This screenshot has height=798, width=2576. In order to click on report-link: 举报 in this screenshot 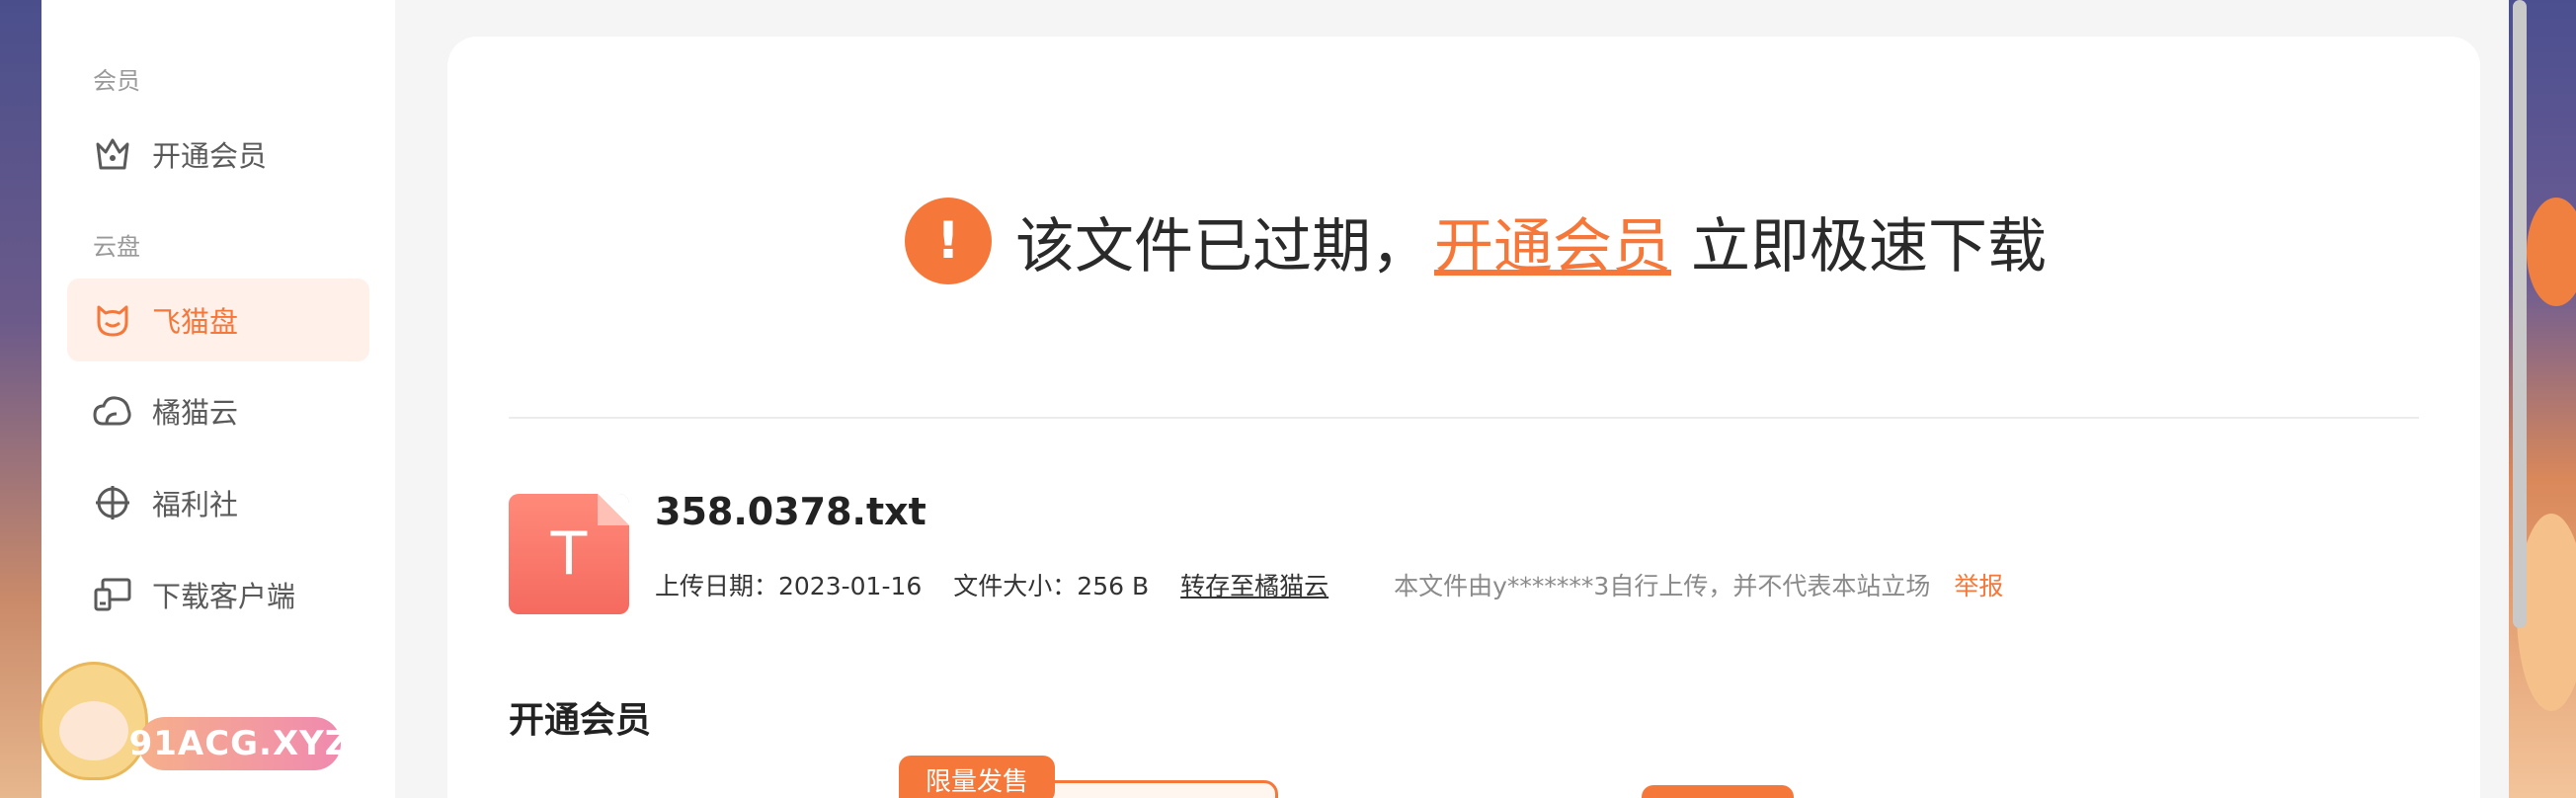, I will do `click(1978, 584)`.